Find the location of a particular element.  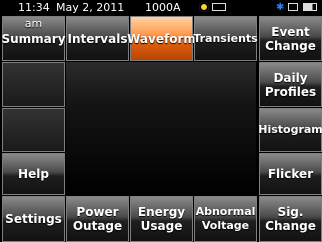

tab-label: Summary is located at coordinates (33, 38).